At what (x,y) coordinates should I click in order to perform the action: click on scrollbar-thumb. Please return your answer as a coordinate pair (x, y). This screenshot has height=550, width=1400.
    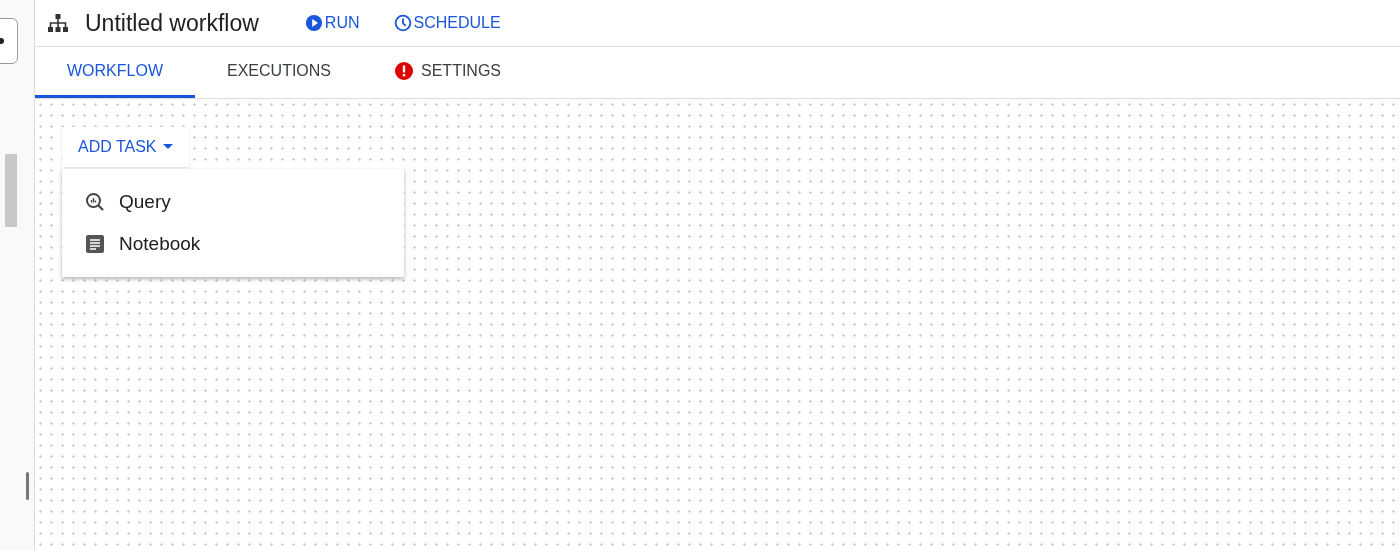
    Looking at the image, I should click on (11, 190).